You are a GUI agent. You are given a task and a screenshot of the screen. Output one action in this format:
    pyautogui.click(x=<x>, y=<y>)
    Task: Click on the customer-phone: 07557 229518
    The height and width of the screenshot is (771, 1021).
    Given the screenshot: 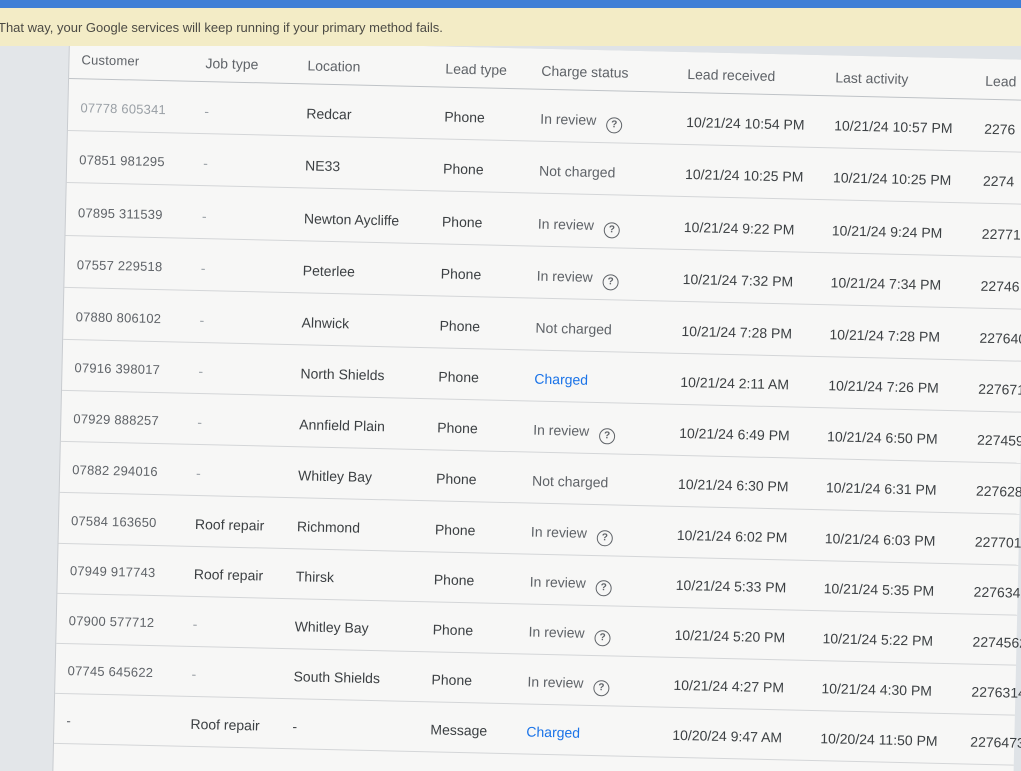 What is the action you would take?
    pyautogui.click(x=120, y=265)
    